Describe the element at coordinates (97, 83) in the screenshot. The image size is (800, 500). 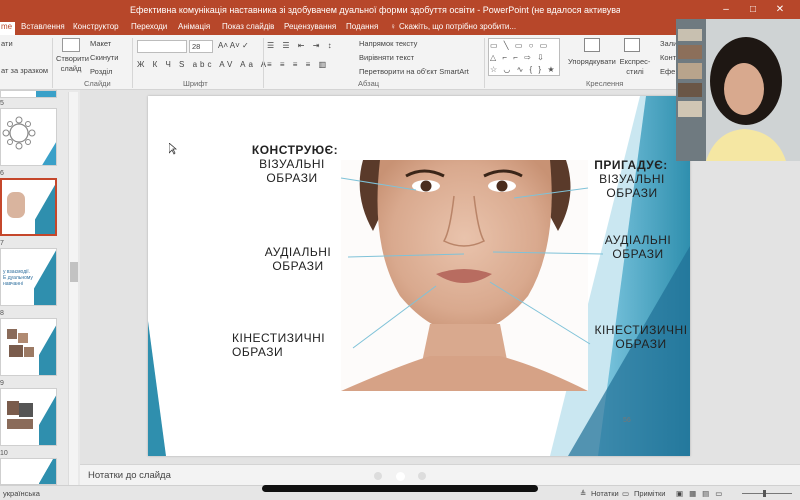
I see `slides-group-label: Слайди` at that location.